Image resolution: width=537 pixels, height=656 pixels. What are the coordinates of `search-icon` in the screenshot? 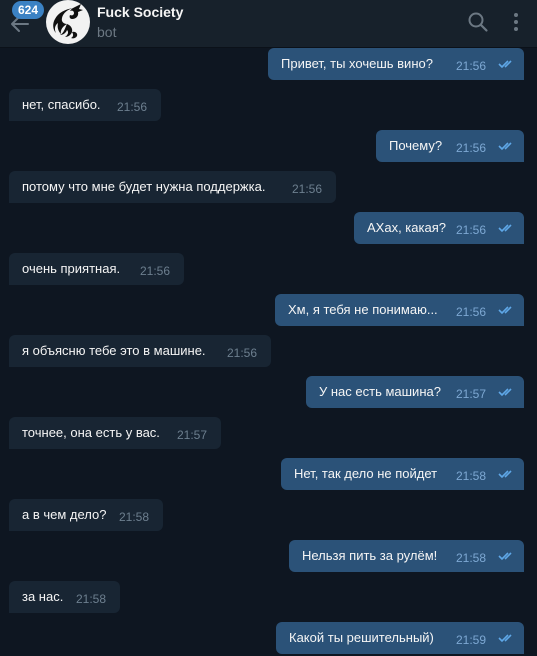 It's located at (478, 22).